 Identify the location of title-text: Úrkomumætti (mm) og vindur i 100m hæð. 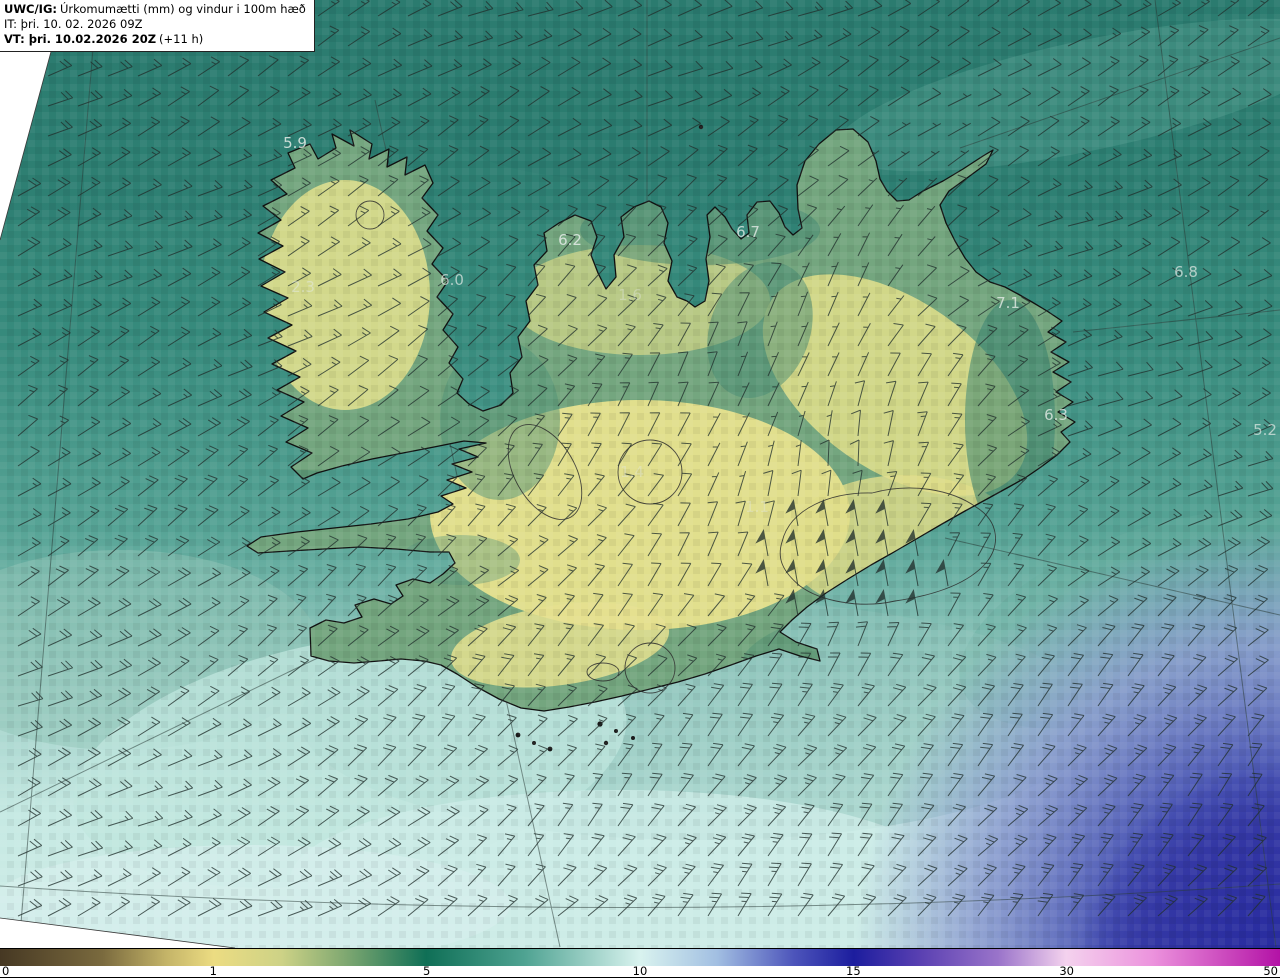
(182, 9).